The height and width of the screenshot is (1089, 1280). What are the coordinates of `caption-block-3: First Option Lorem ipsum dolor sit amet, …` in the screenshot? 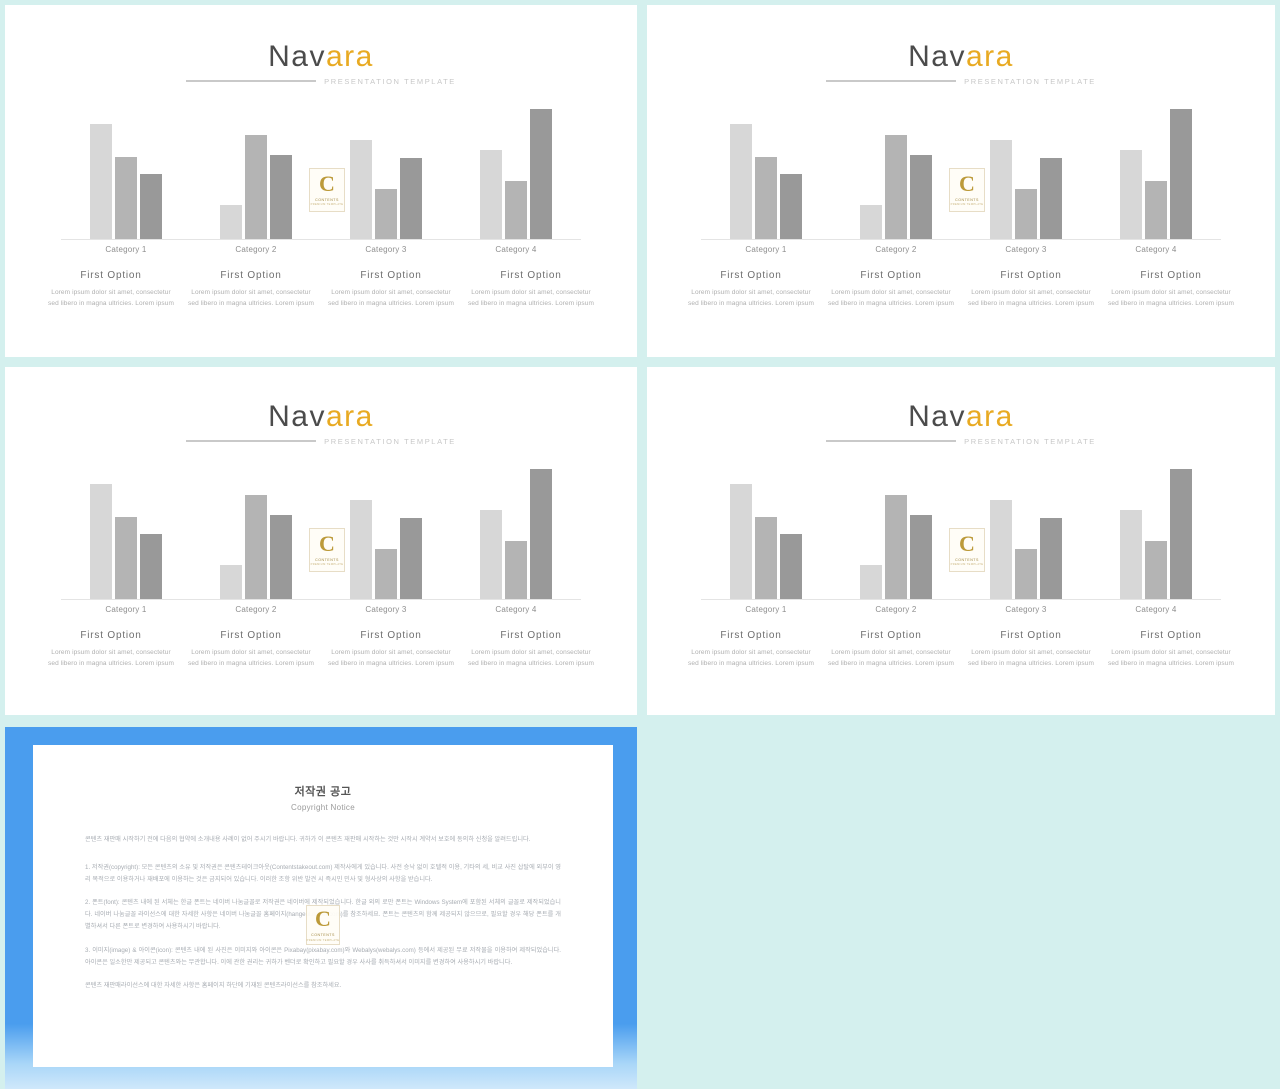 It's located at (391, 290).